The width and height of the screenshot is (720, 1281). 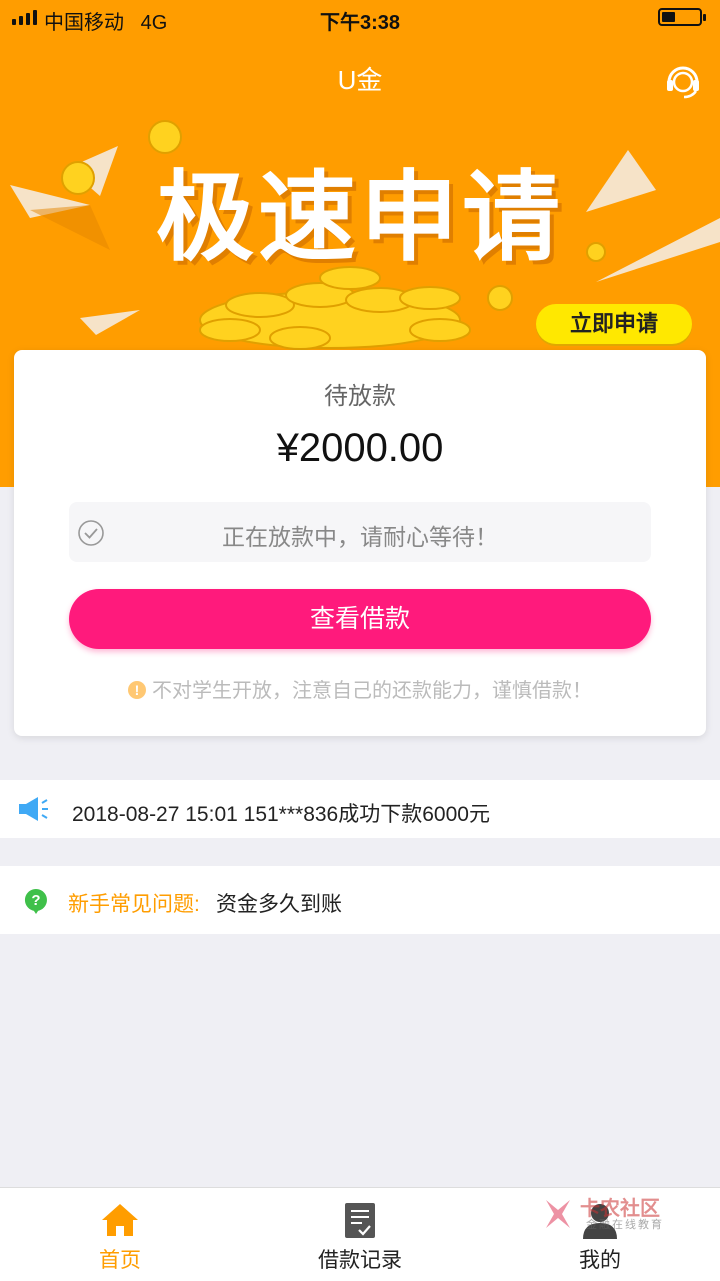 I want to click on risk-warning: ! 不对学生开放，注意自己的还款能力，谨慎借款！, so click(x=360, y=688).